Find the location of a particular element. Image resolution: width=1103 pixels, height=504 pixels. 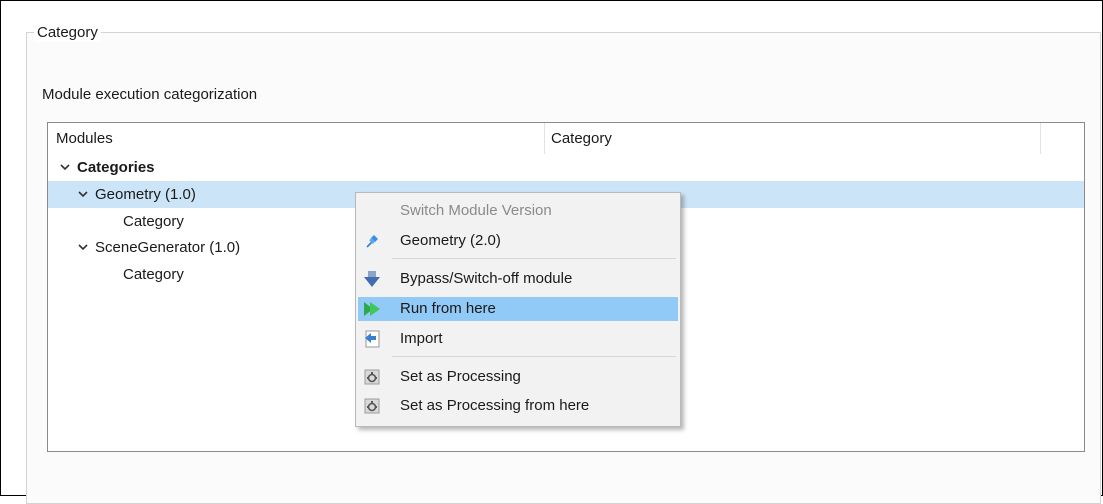

menu-item-label: Geometry (2.0) is located at coordinates (450, 240).